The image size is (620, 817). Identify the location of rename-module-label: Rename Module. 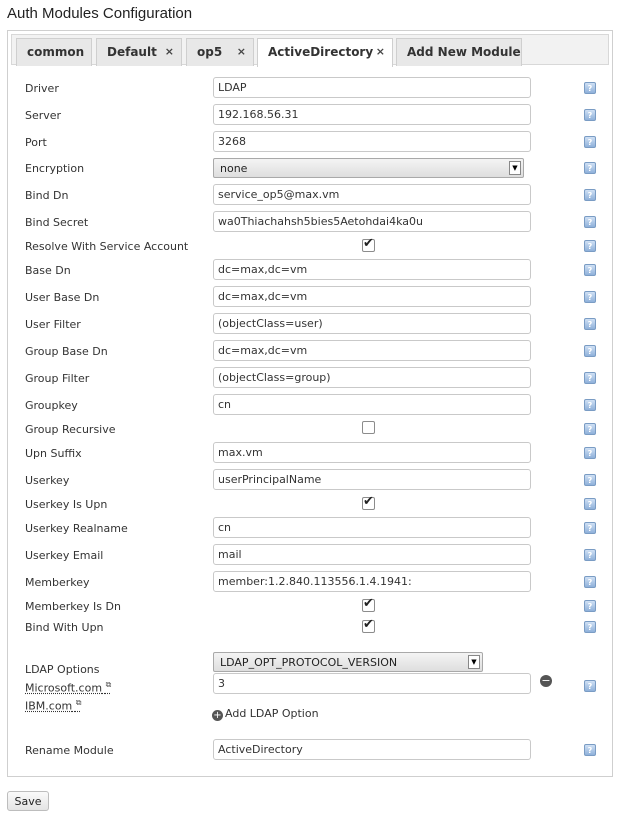
(69, 750).